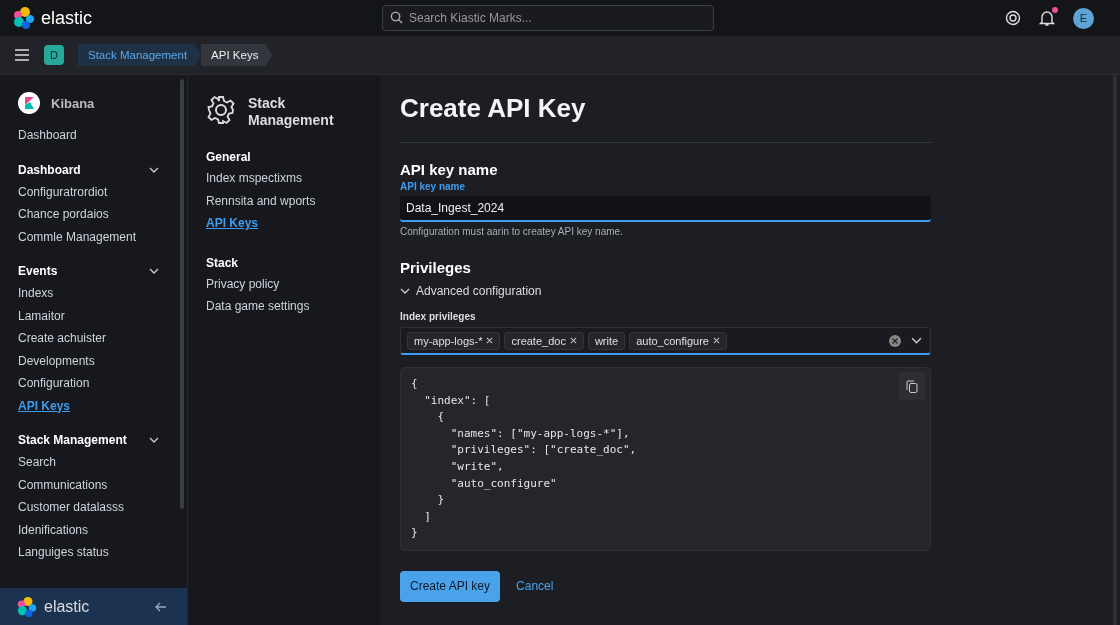 The height and width of the screenshot is (625, 1120). I want to click on breadcrumb: API Keys, so click(237, 55).